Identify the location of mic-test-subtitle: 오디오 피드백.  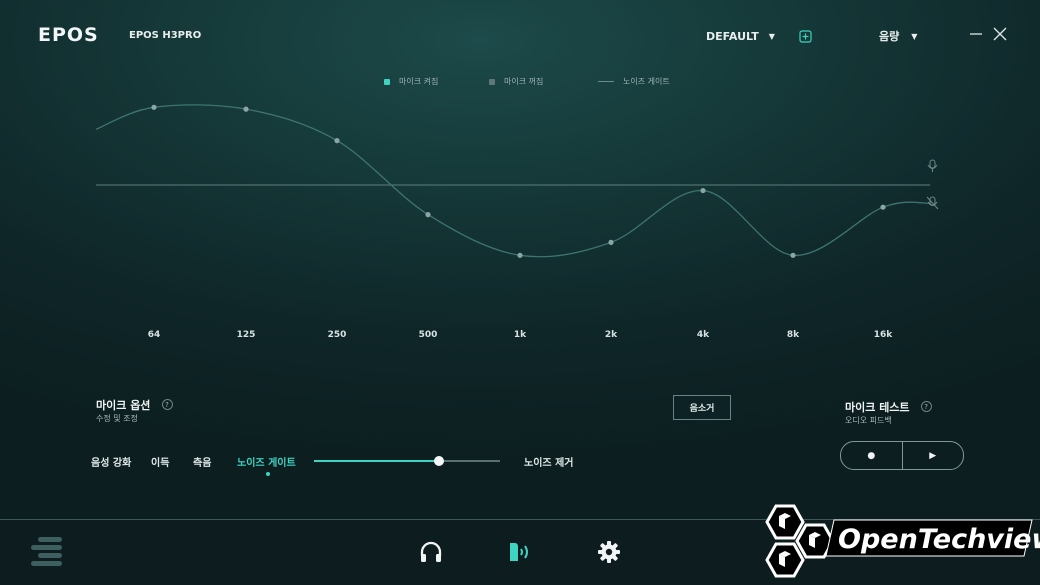
(868, 420).